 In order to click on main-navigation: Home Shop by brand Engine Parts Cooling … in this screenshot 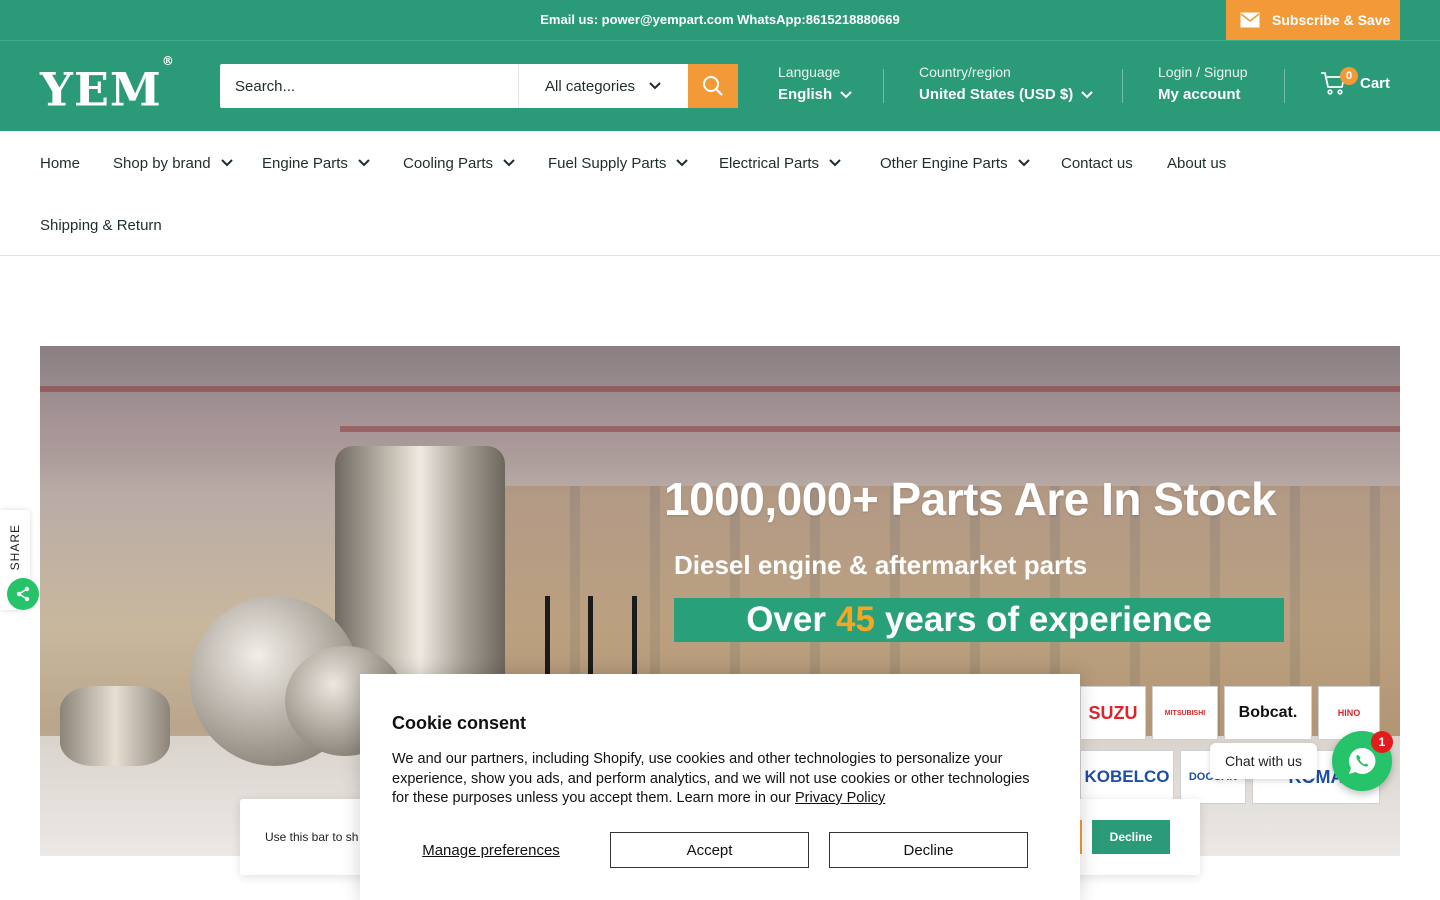, I will do `click(720, 193)`.